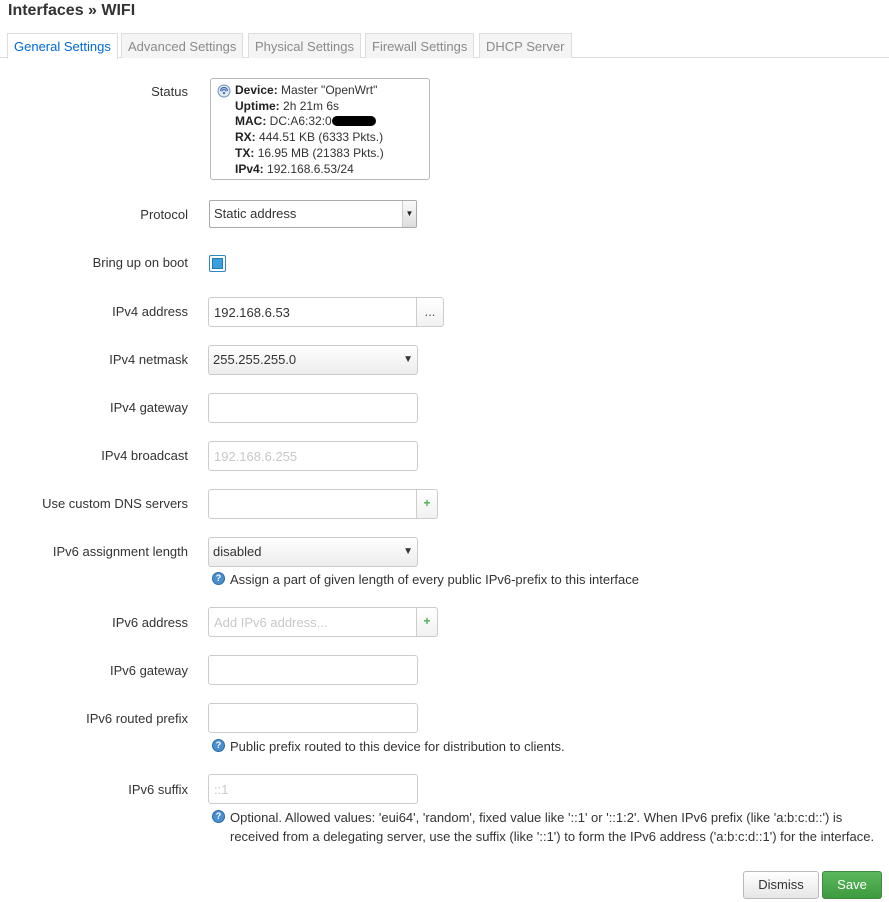 The height and width of the screenshot is (902, 889). Describe the element at coordinates (852, 885) in the screenshot. I see `save-button: Save` at that location.